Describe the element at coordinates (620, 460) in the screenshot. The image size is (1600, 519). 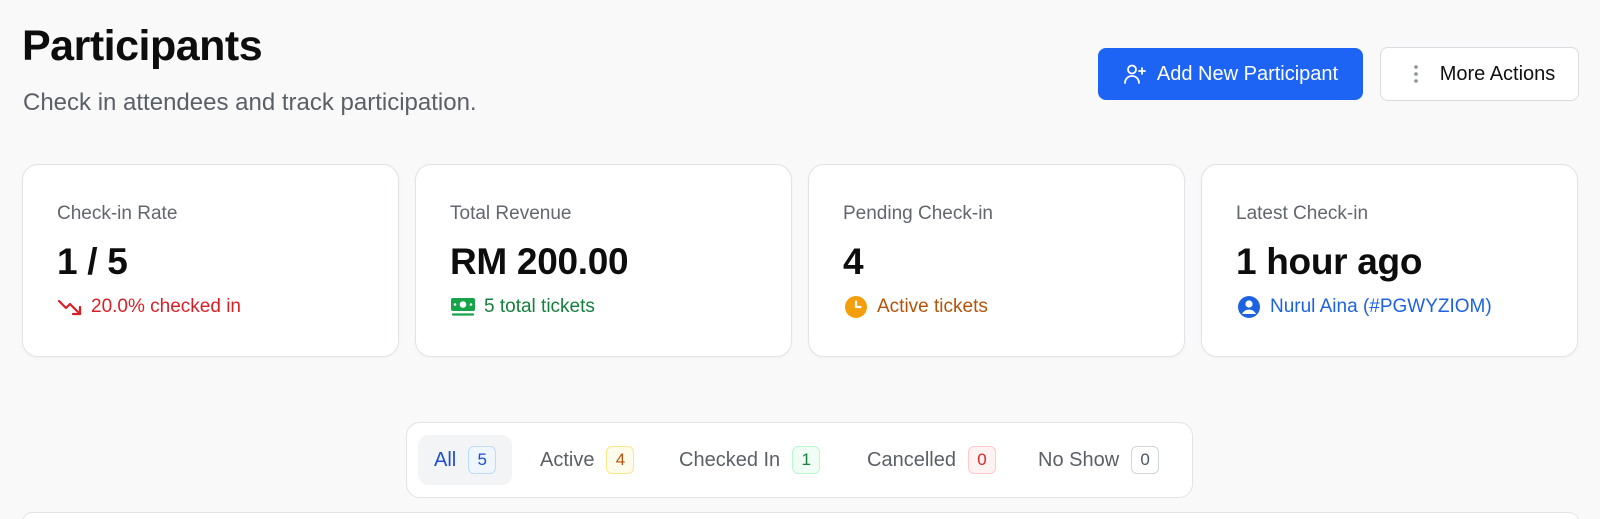
I see `tab-count-badge: 4` at that location.